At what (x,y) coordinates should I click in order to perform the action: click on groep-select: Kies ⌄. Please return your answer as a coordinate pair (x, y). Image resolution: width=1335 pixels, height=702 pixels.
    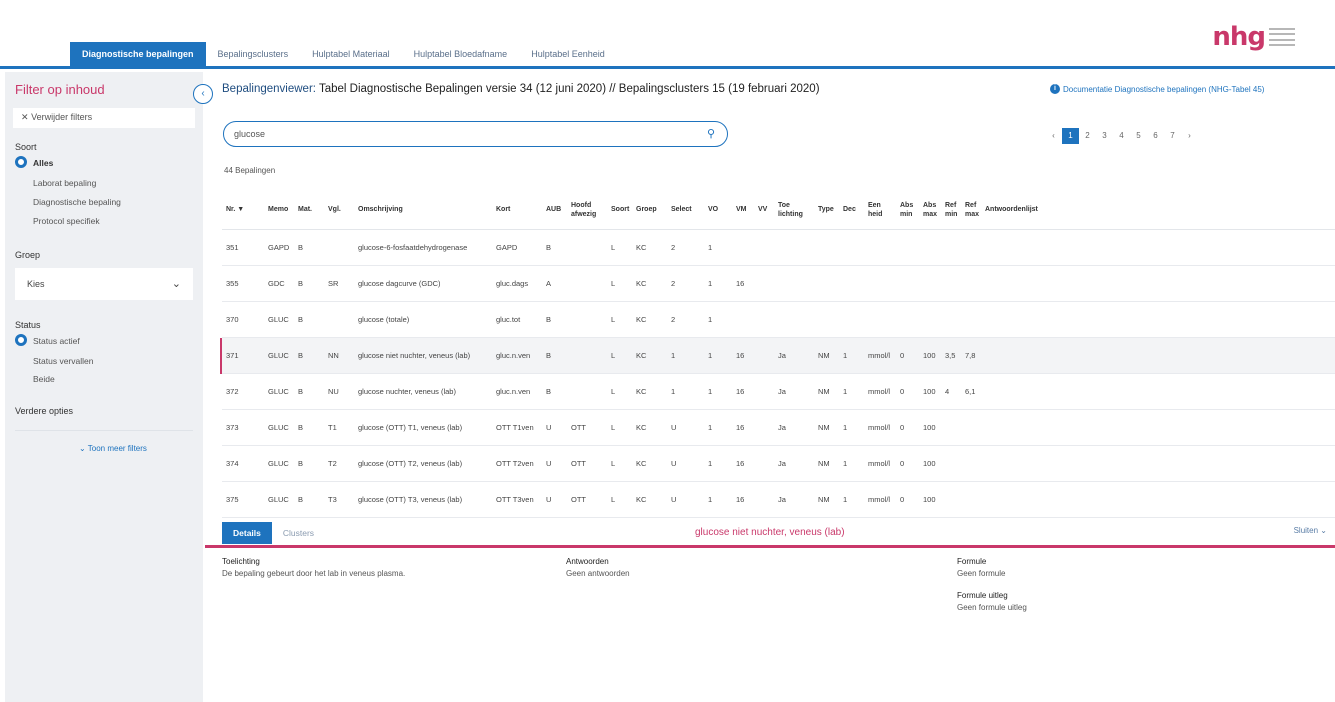
    Looking at the image, I should click on (104, 284).